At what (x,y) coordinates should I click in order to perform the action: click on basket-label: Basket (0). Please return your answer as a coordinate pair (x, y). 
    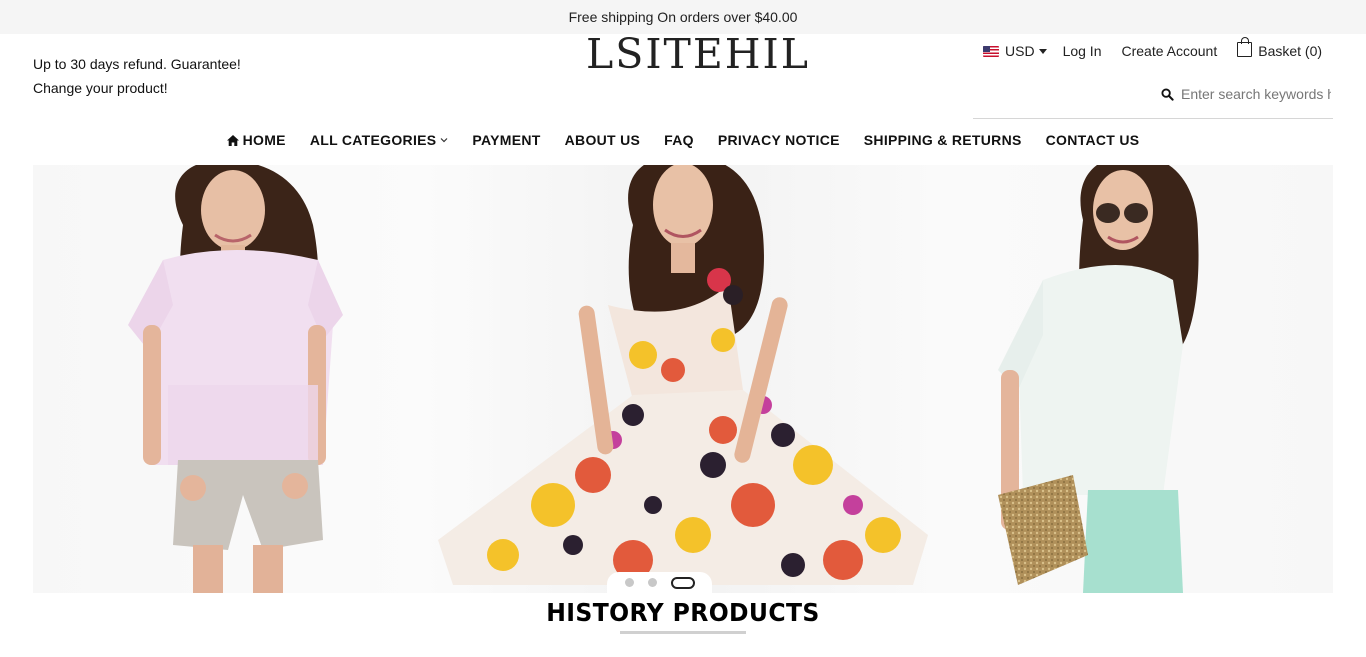
    Looking at the image, I should click on (1290, 51).